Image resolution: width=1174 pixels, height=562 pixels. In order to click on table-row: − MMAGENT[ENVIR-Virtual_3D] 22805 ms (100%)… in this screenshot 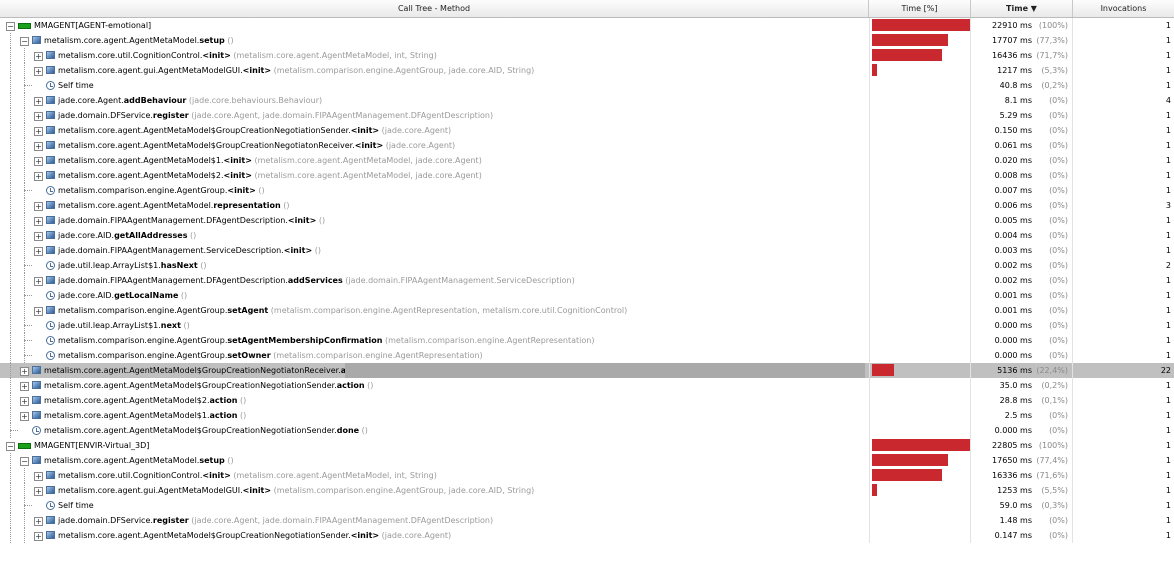, I will do `click(587, 445)`.